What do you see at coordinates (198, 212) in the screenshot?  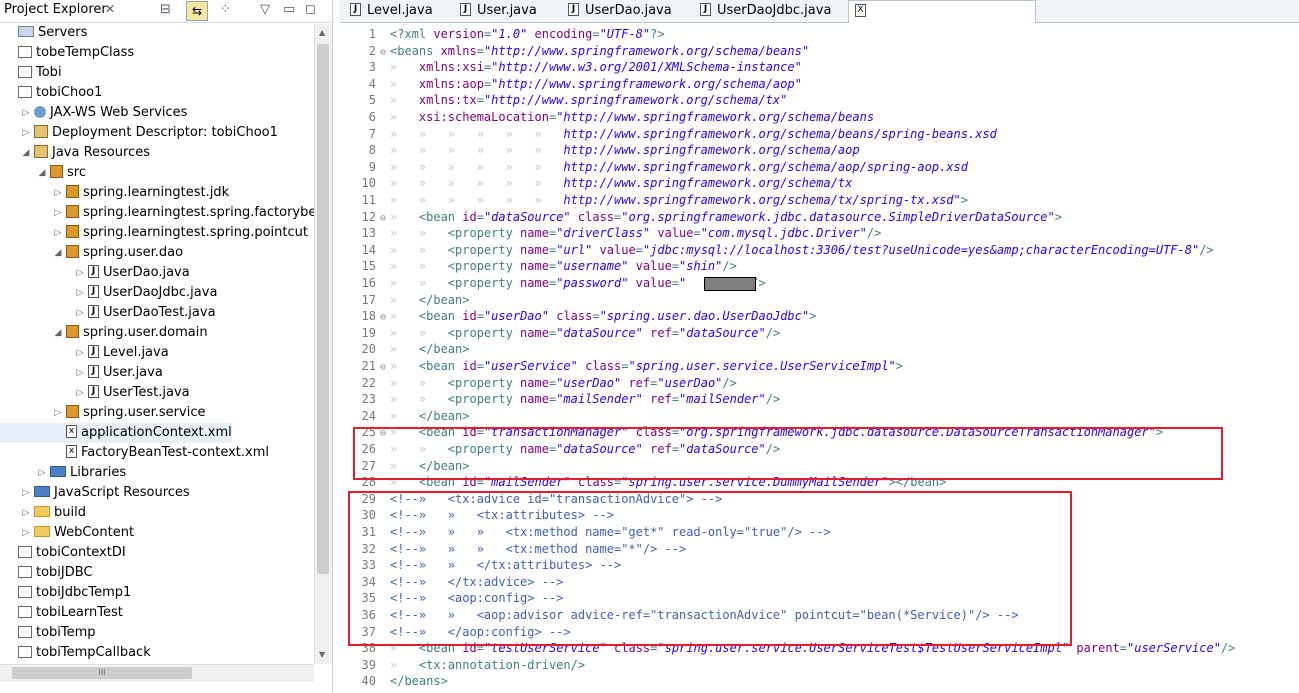 I see `tree-item-label: spring.learningtest.spring.factorybean` at bounding box center [198, 212].